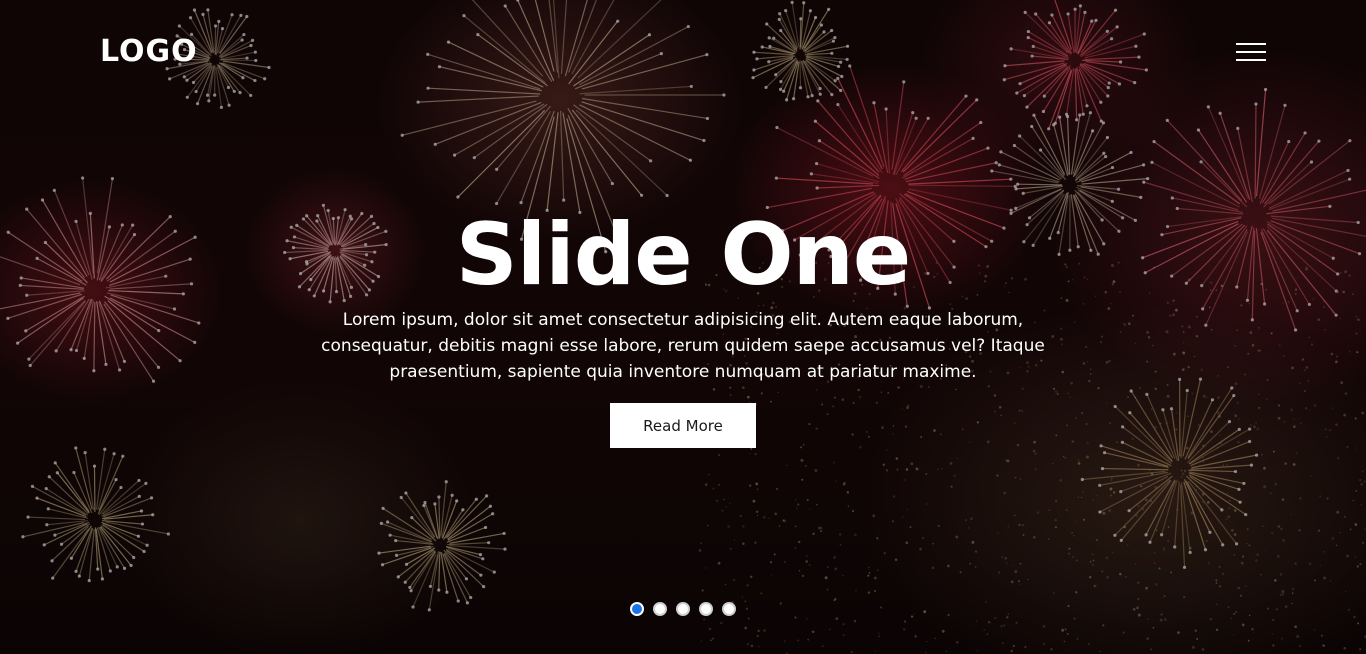 The width and height of the screenshot is (1366, 654). What do you see at coordinates (149, 51) in the screenshot?
I see `logo: LOGO` at bounding box center [149, 51].